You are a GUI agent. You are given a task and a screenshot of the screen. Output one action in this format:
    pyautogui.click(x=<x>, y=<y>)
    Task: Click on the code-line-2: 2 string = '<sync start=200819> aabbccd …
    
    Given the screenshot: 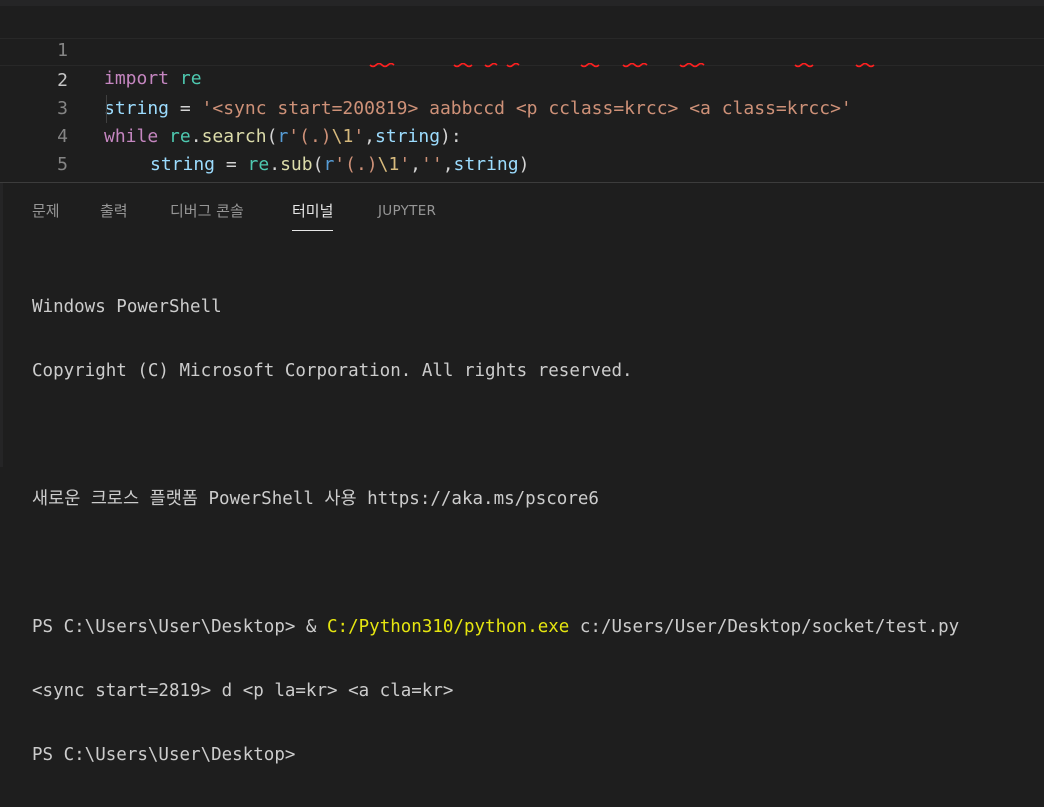 What is the action you would take?
    pyautogui.click(x=522, y=78)
    